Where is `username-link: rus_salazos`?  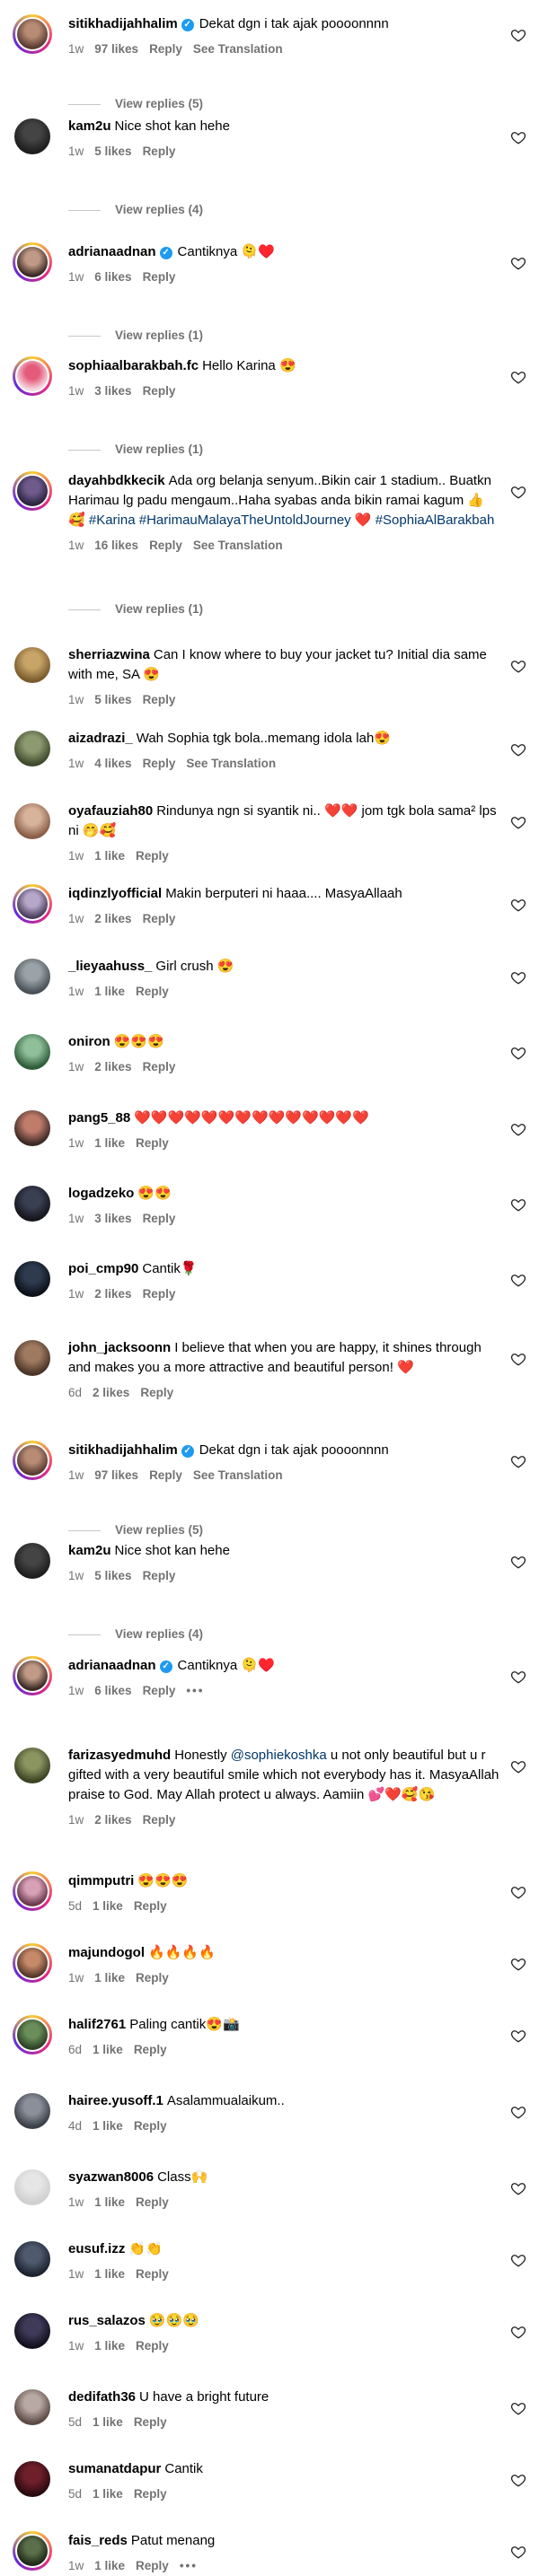
username-link: rus_salazos is located at coordinates (107, 2320).